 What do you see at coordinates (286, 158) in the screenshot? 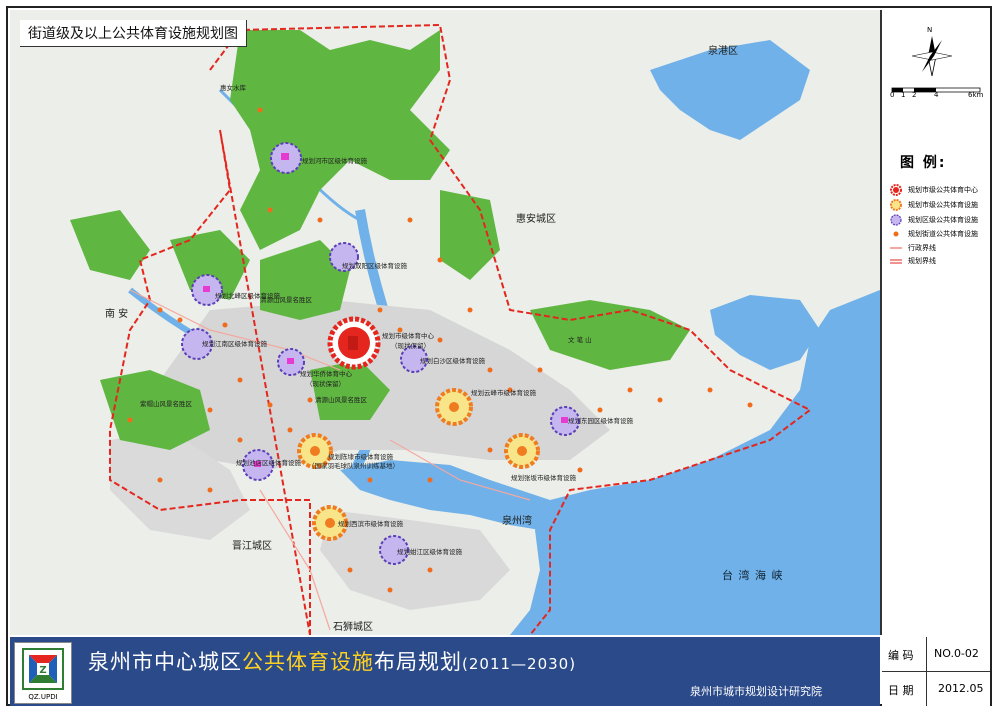
I see `district-facility-luojiang` at bounding box center [286, 158].